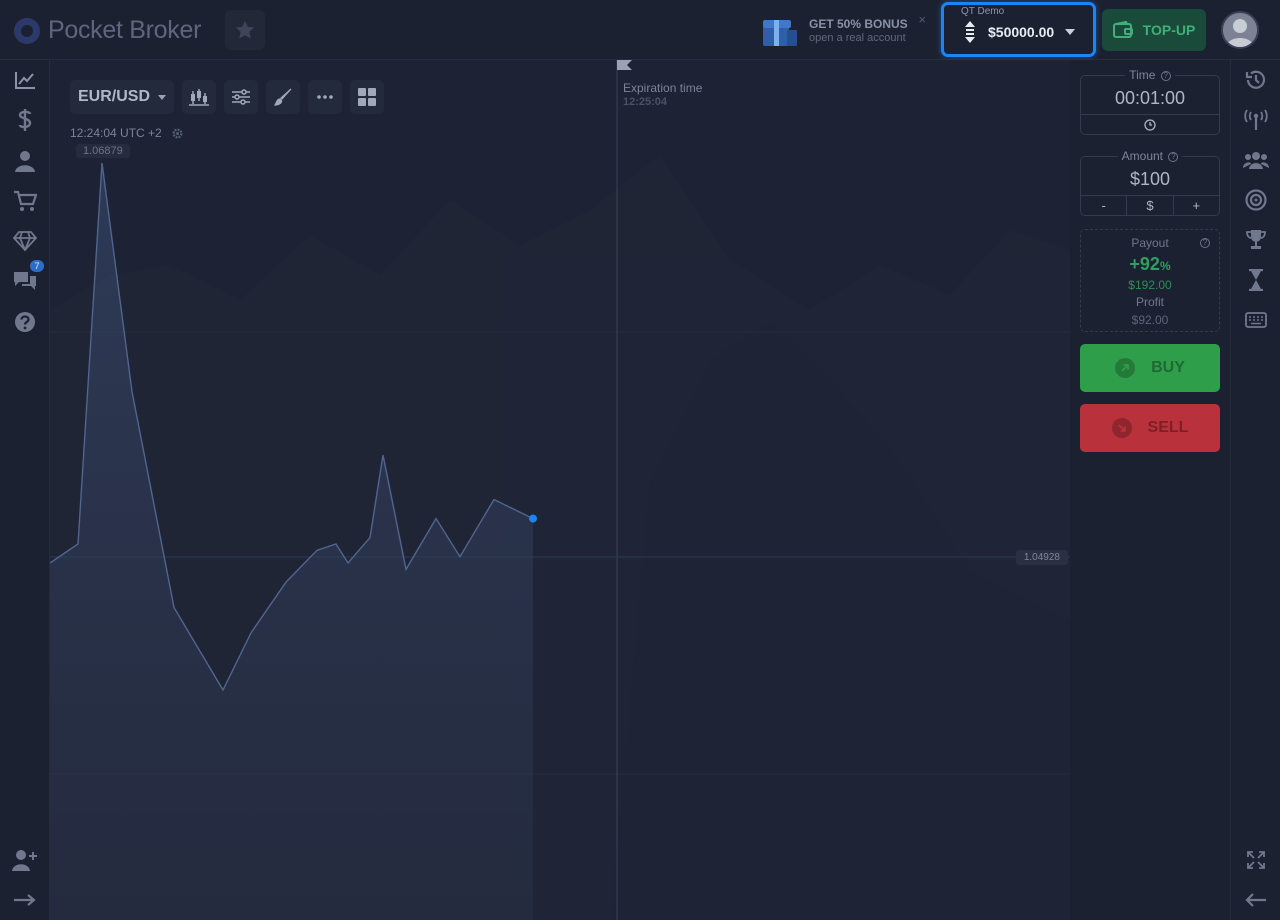 The width and height of the screenshot is (1280, 920). I want to click on sliders-icon, so click(241, 97).